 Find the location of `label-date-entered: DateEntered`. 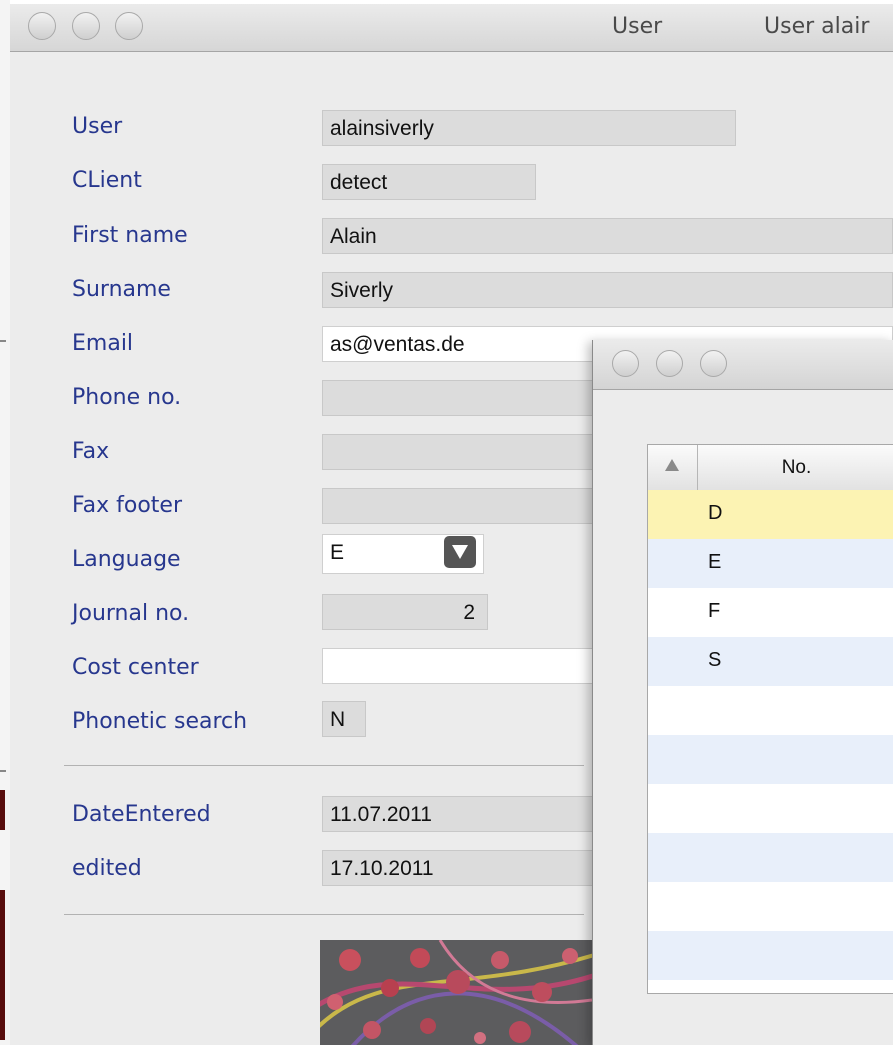

label-date-entered: DateEntered is located at coordinates (141, 814).